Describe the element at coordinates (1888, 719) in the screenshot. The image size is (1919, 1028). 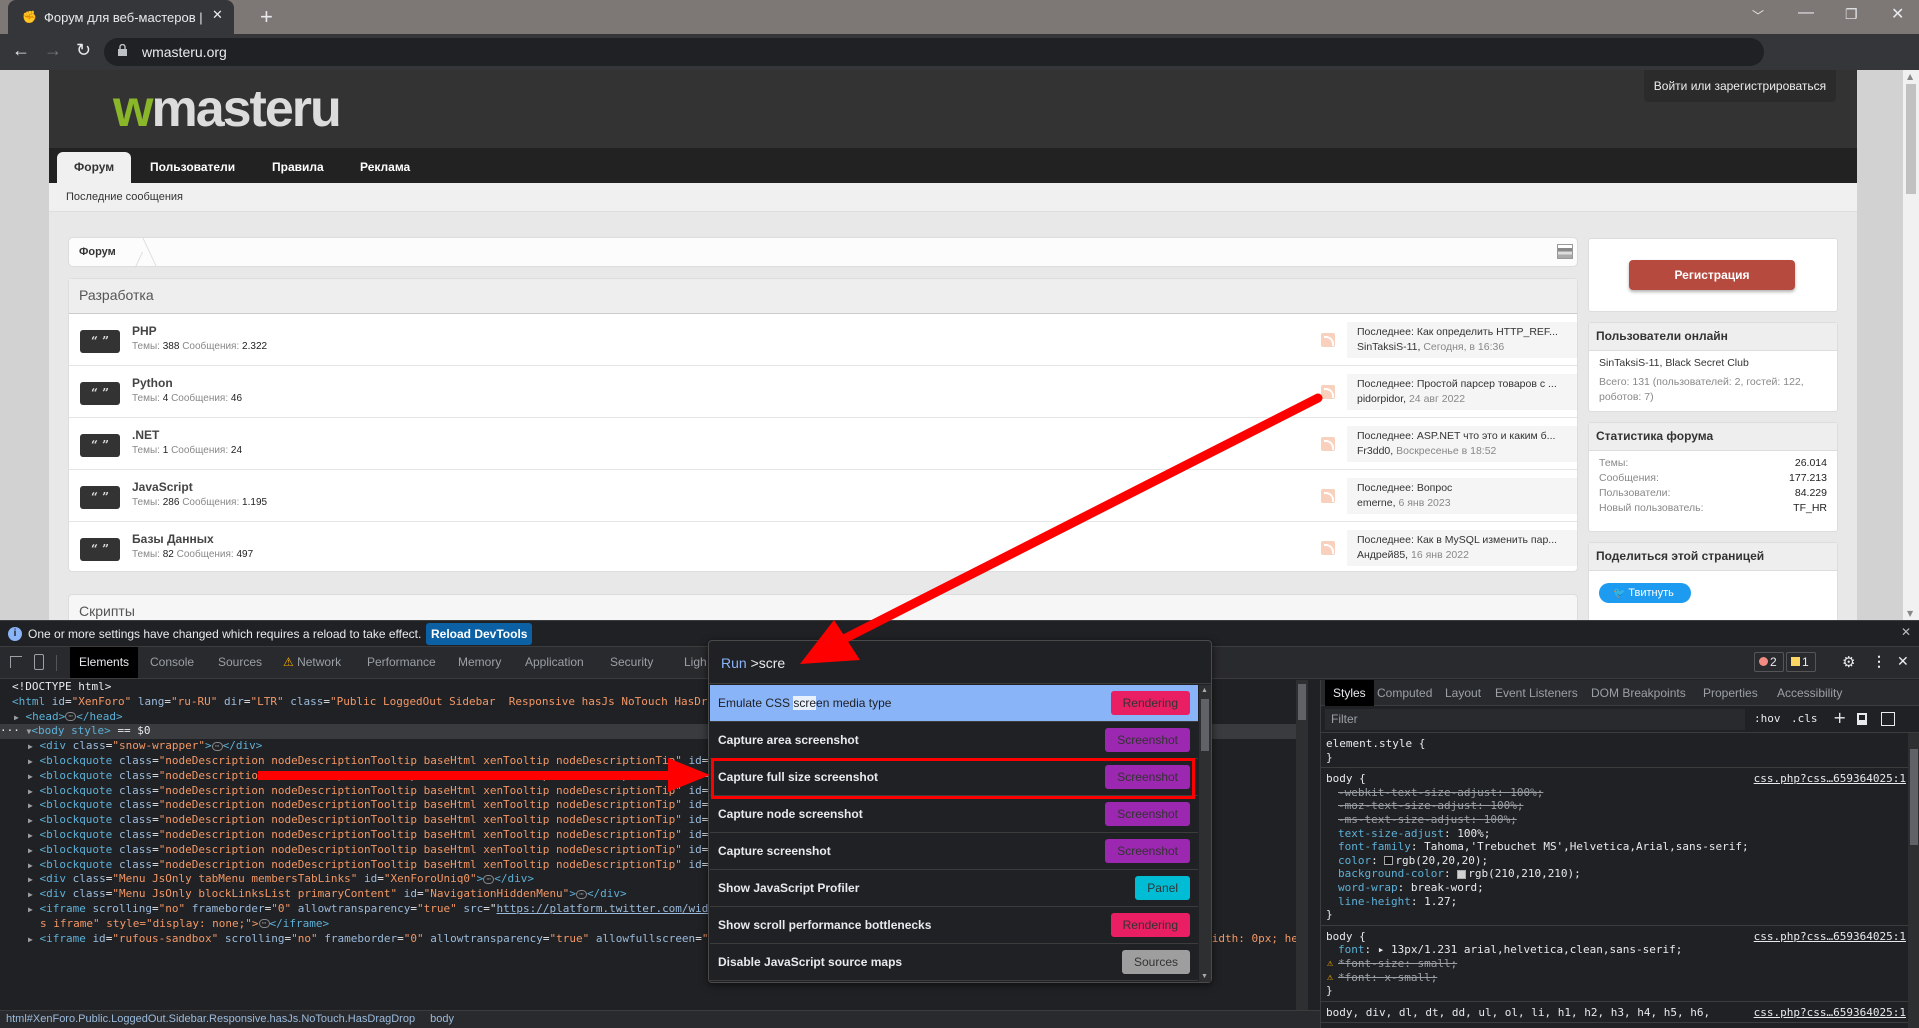
I see `computed-sidebar-toggle-icon` at that location.